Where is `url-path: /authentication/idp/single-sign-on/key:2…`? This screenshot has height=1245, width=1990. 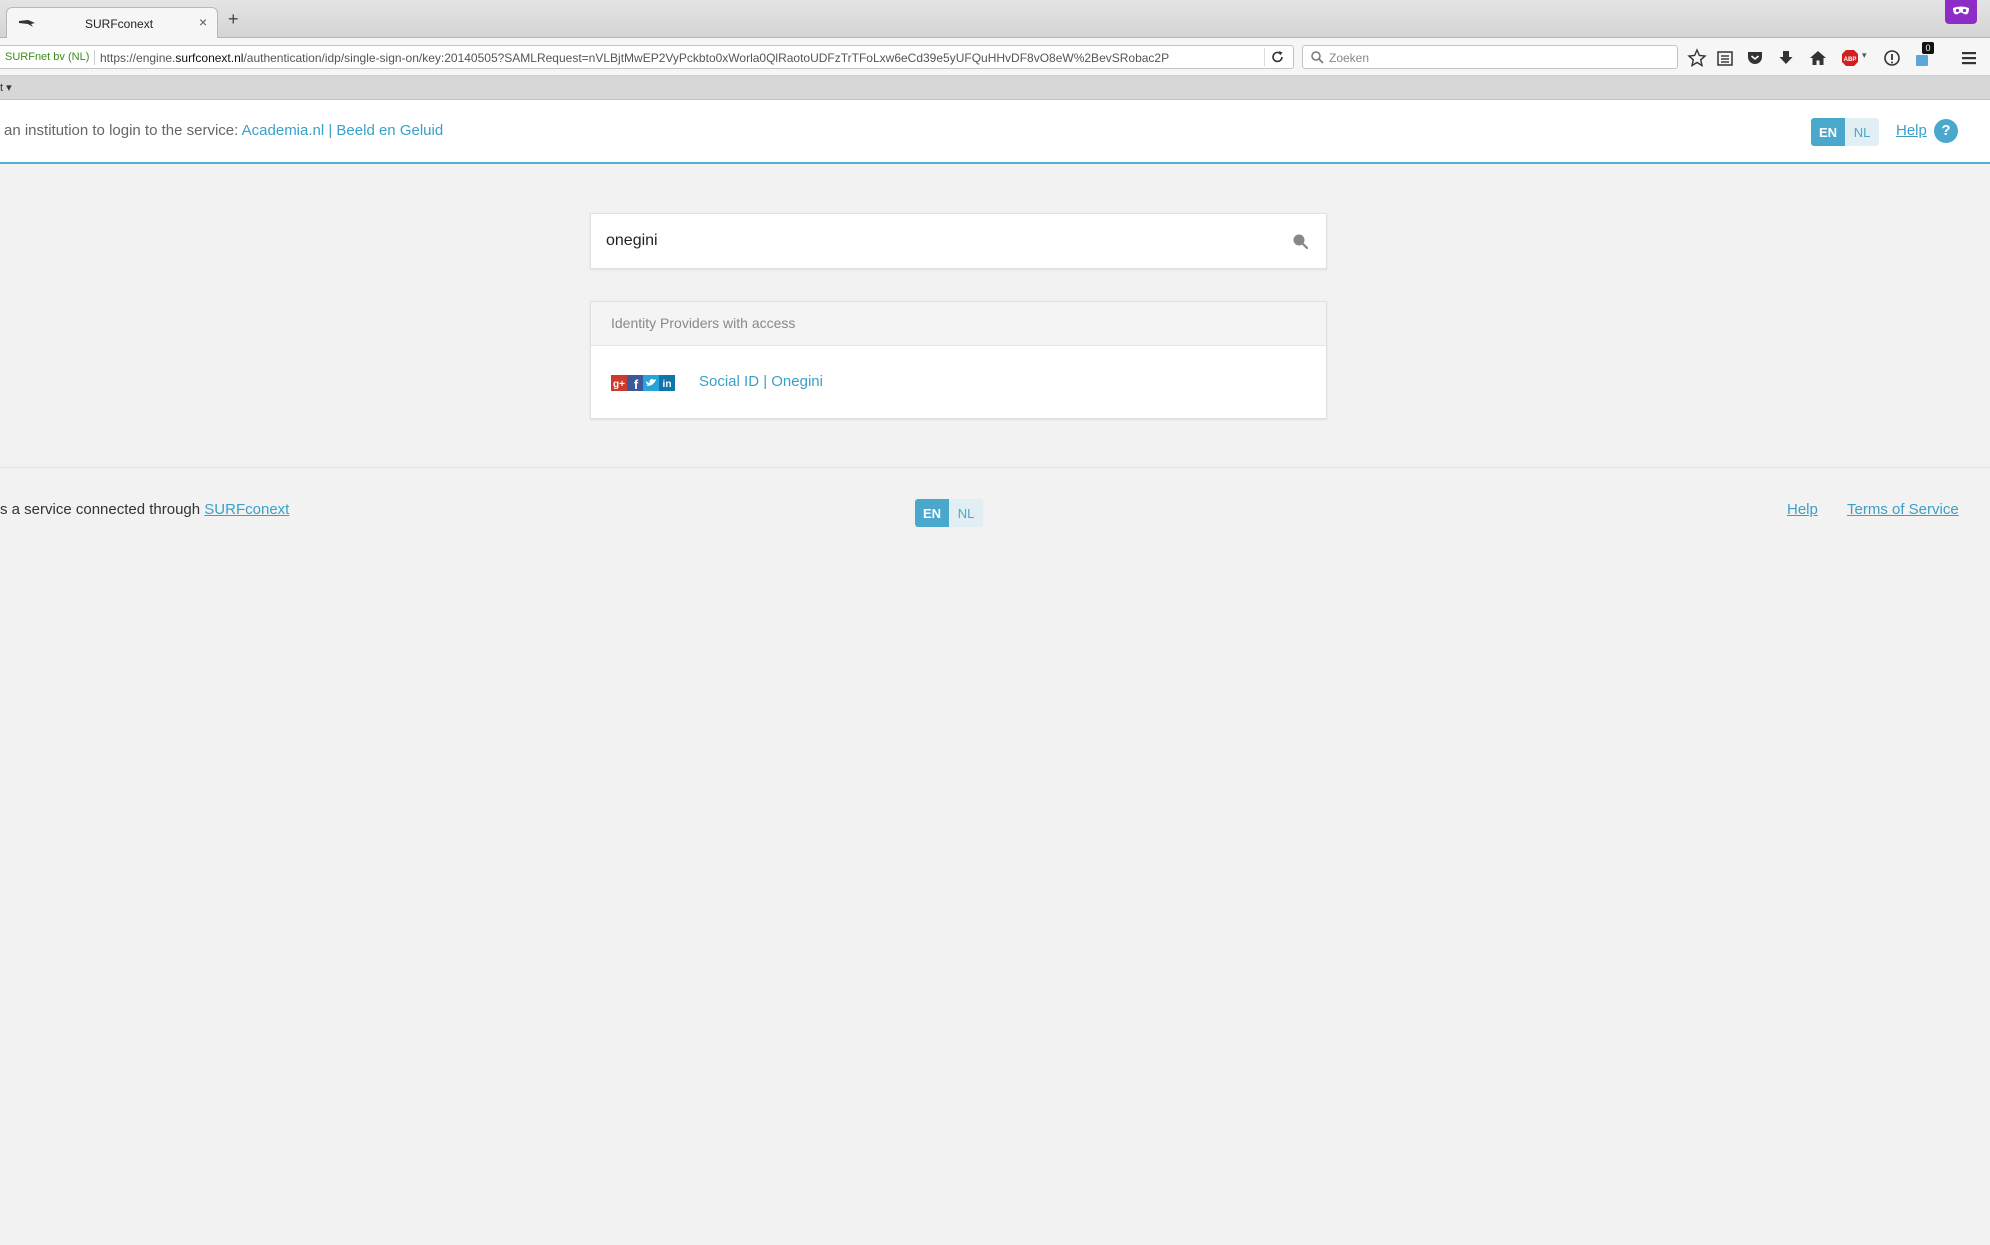
url-path: /authentication/idp/single-sign-on/key:2… is located at coordinates (706, 58).